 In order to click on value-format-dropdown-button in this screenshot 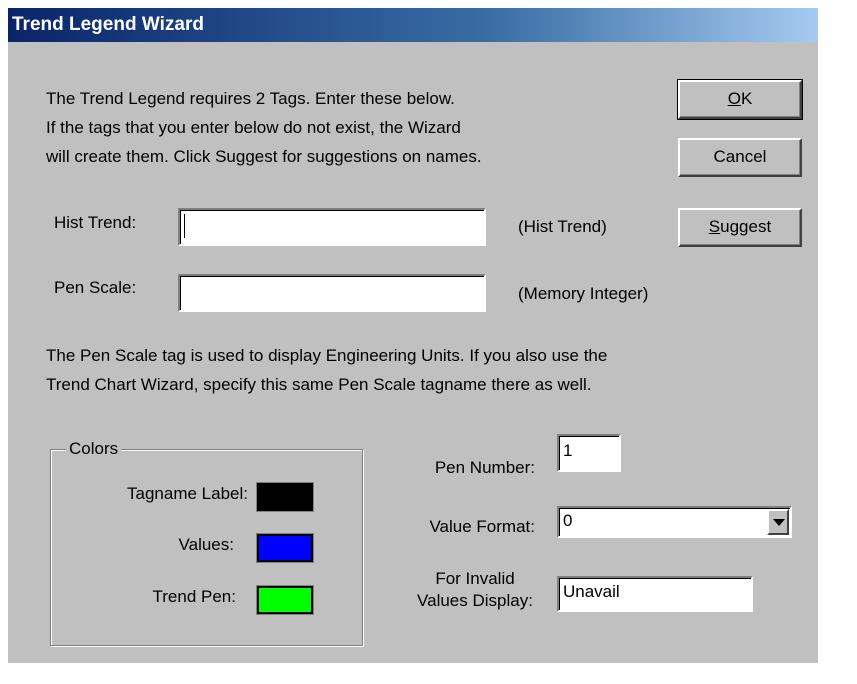, I will do `click(778, 522)`.